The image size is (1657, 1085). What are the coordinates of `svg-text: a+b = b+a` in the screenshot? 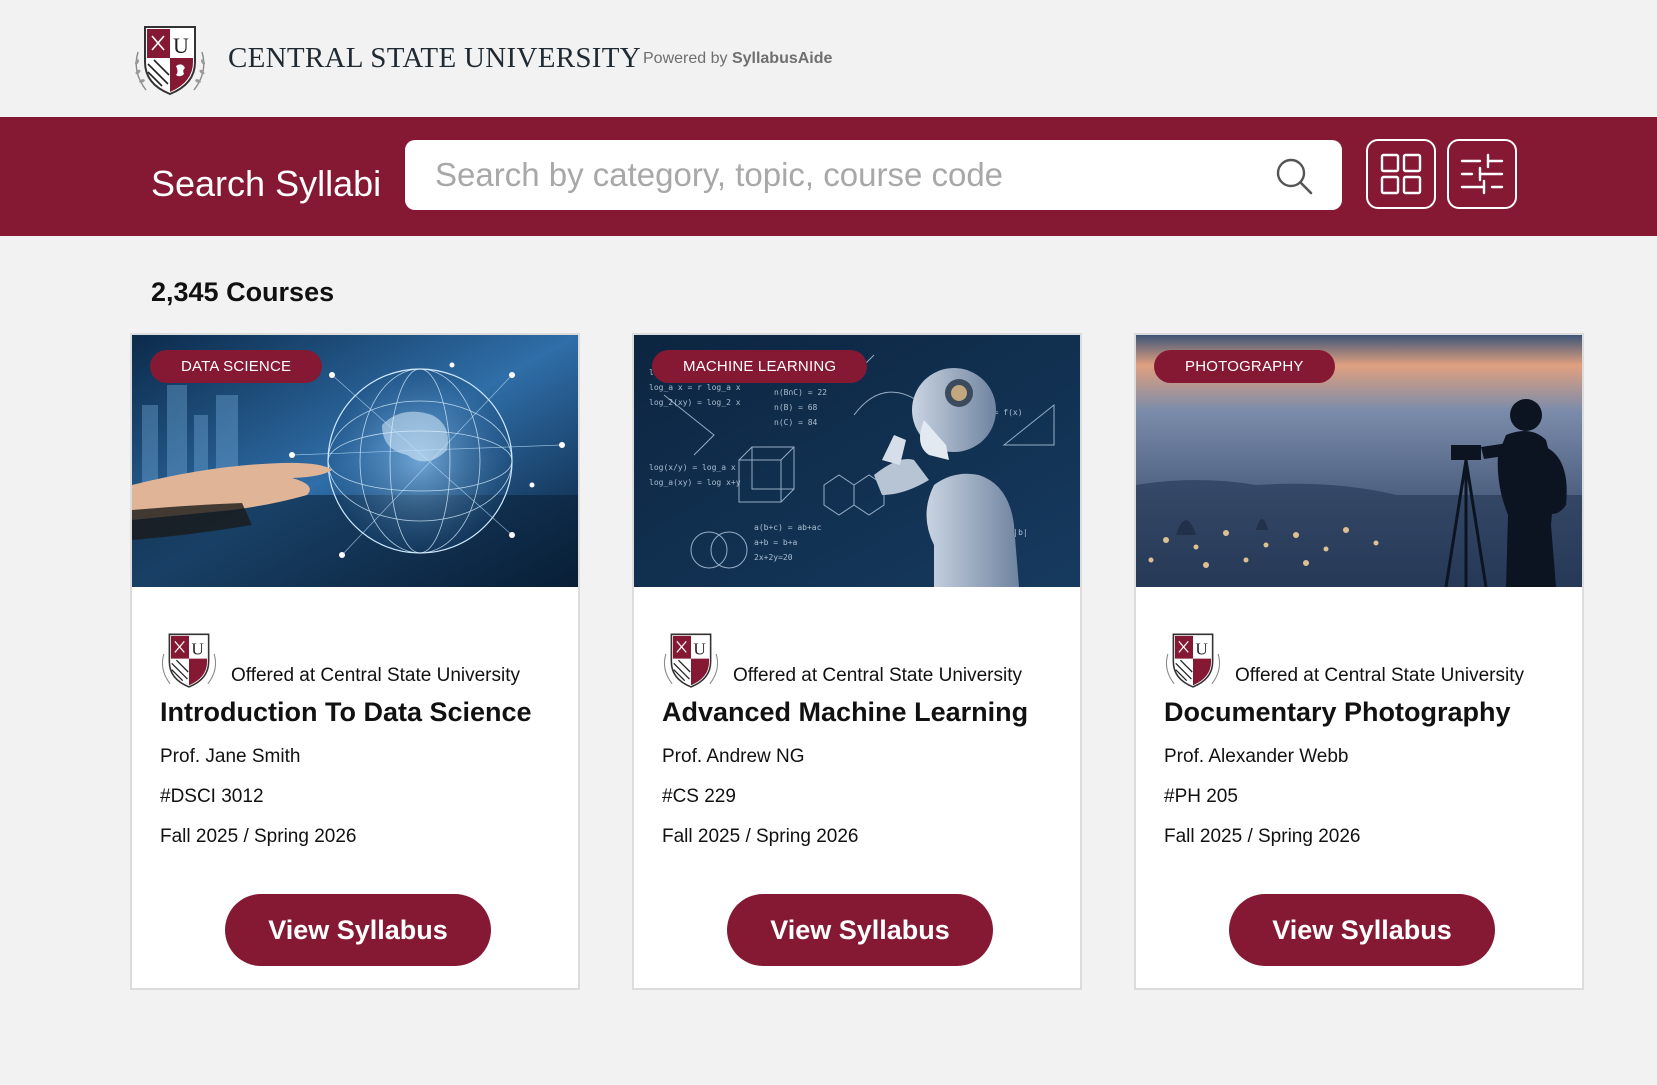 It's located at (776, 542).